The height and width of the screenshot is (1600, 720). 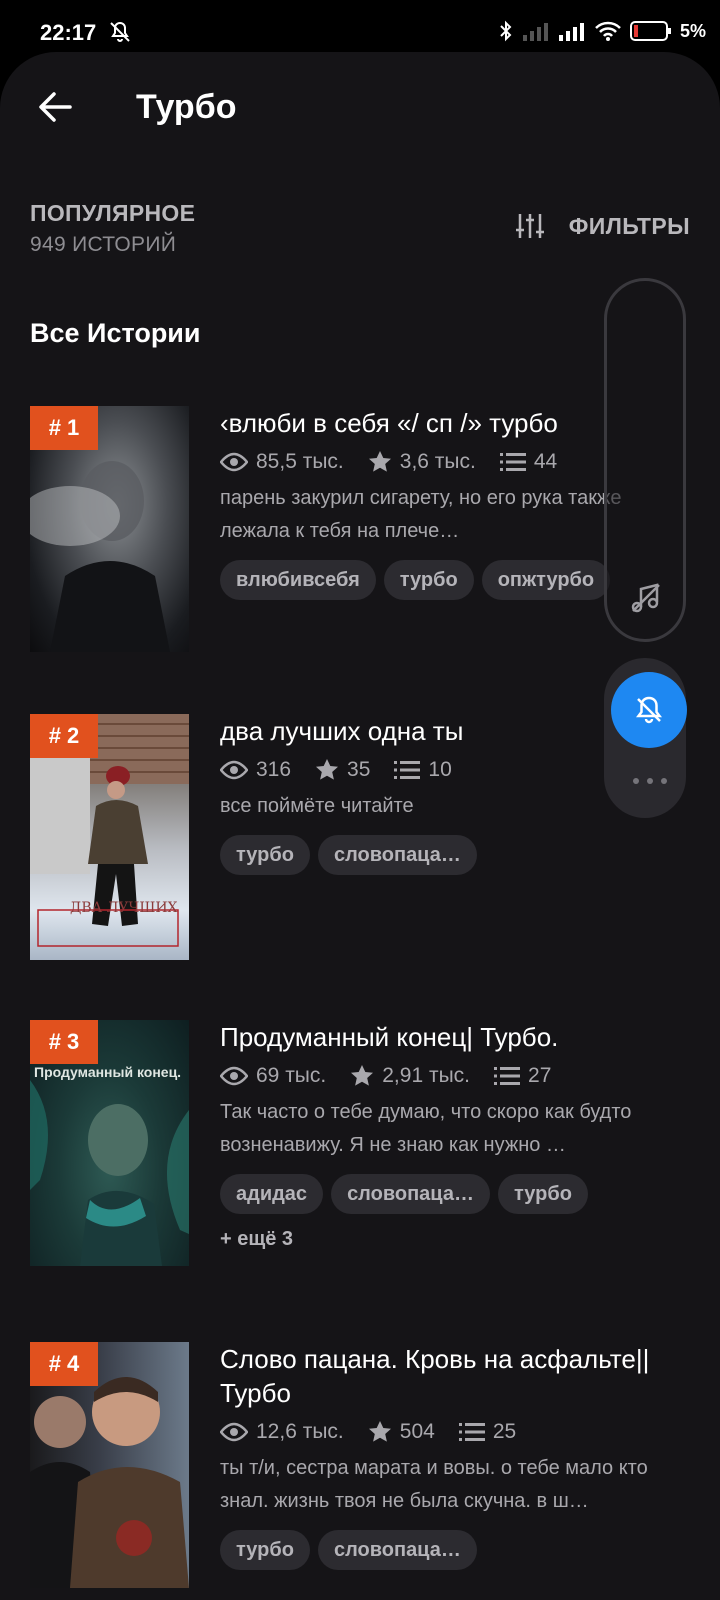 I want to click on back-arrow-icon, so click(x=55, y=107).